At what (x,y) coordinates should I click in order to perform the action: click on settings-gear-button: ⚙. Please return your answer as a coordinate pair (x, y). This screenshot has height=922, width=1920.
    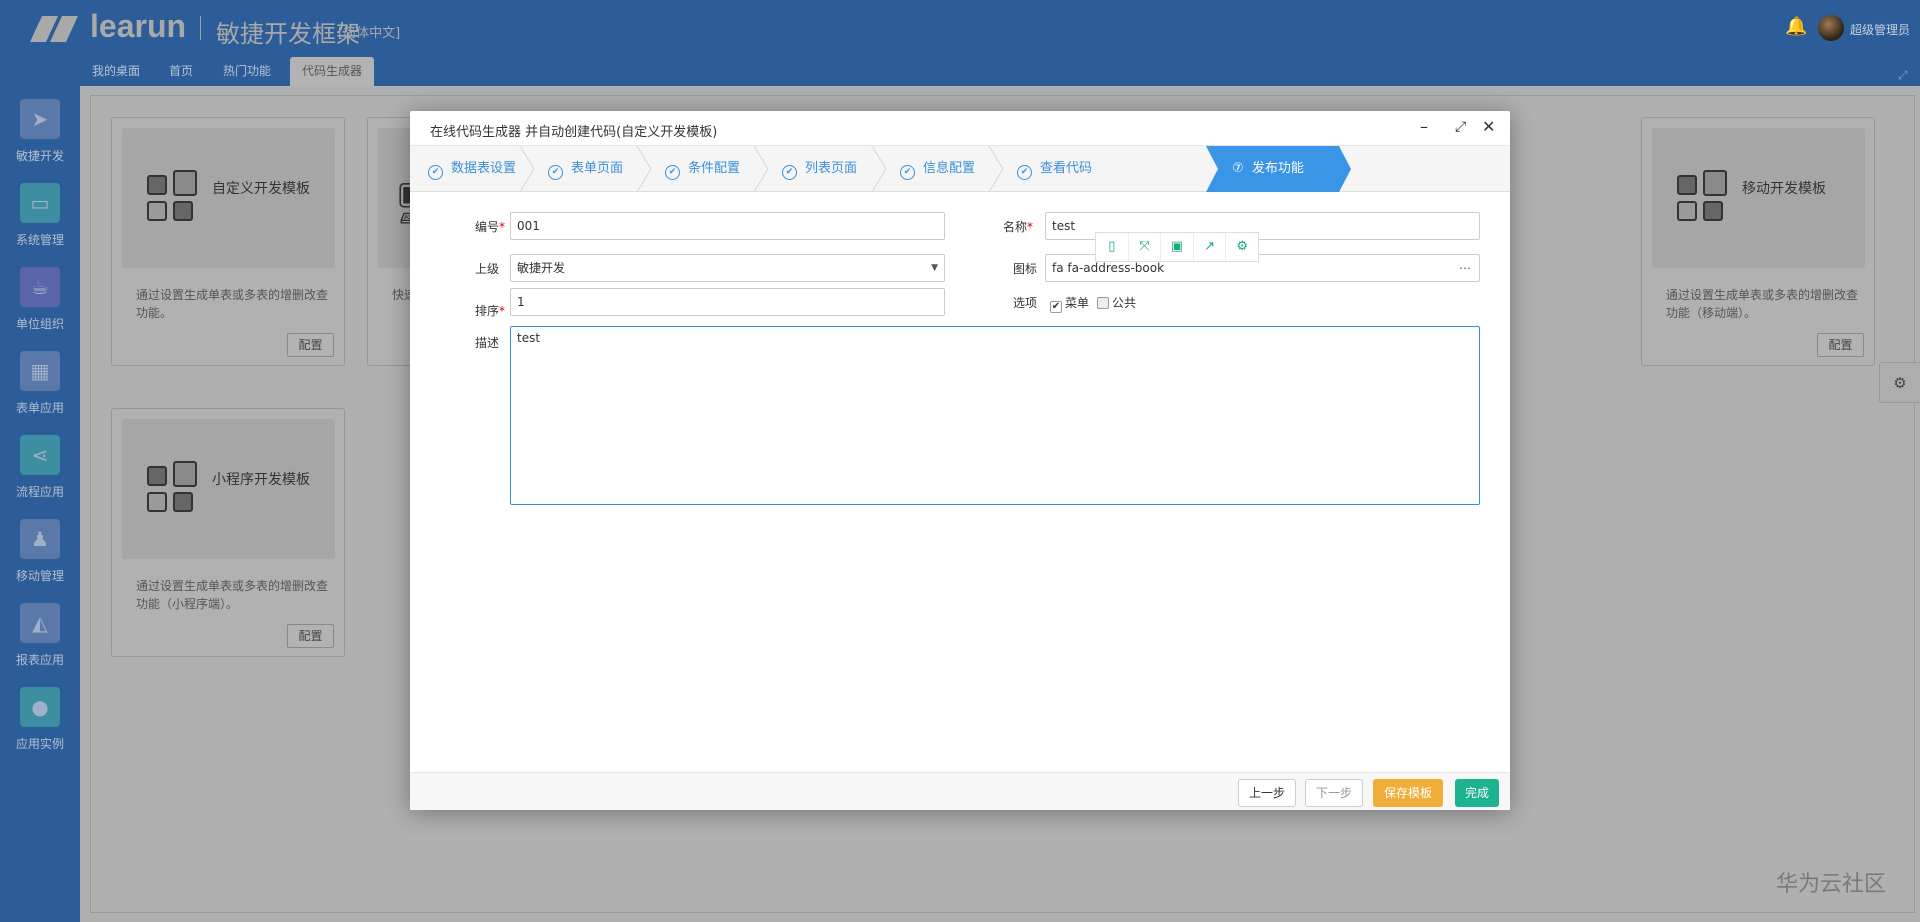
    Looking at the image, I should click on (1899, 382).